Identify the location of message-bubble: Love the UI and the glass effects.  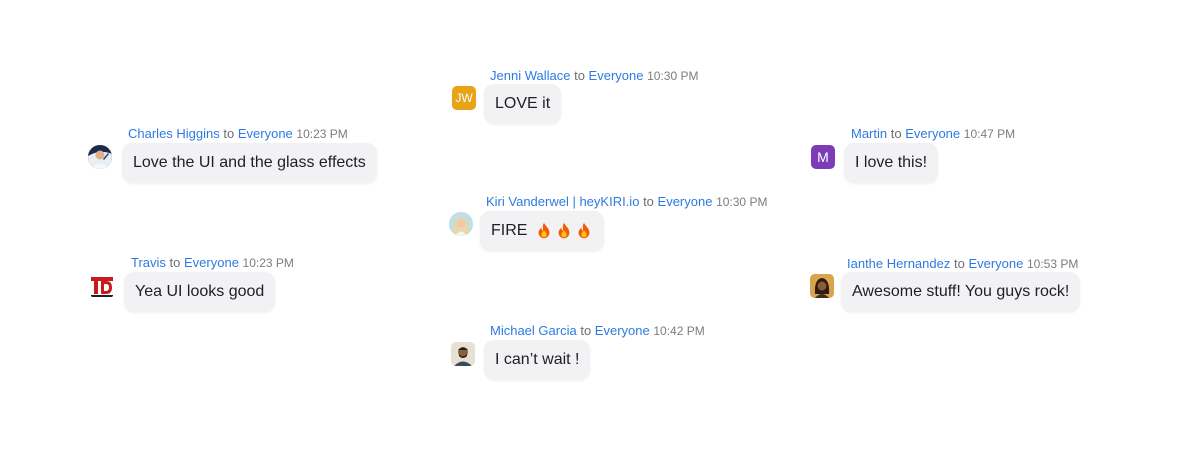
(249, 163).